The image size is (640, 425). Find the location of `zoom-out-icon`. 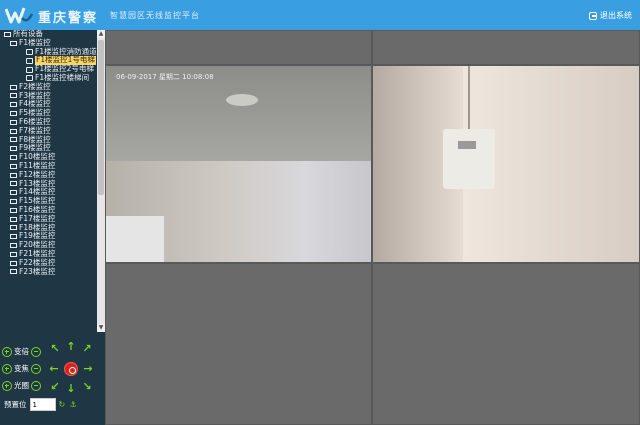

zoom-out-icon is located at coordinates (36, 351).